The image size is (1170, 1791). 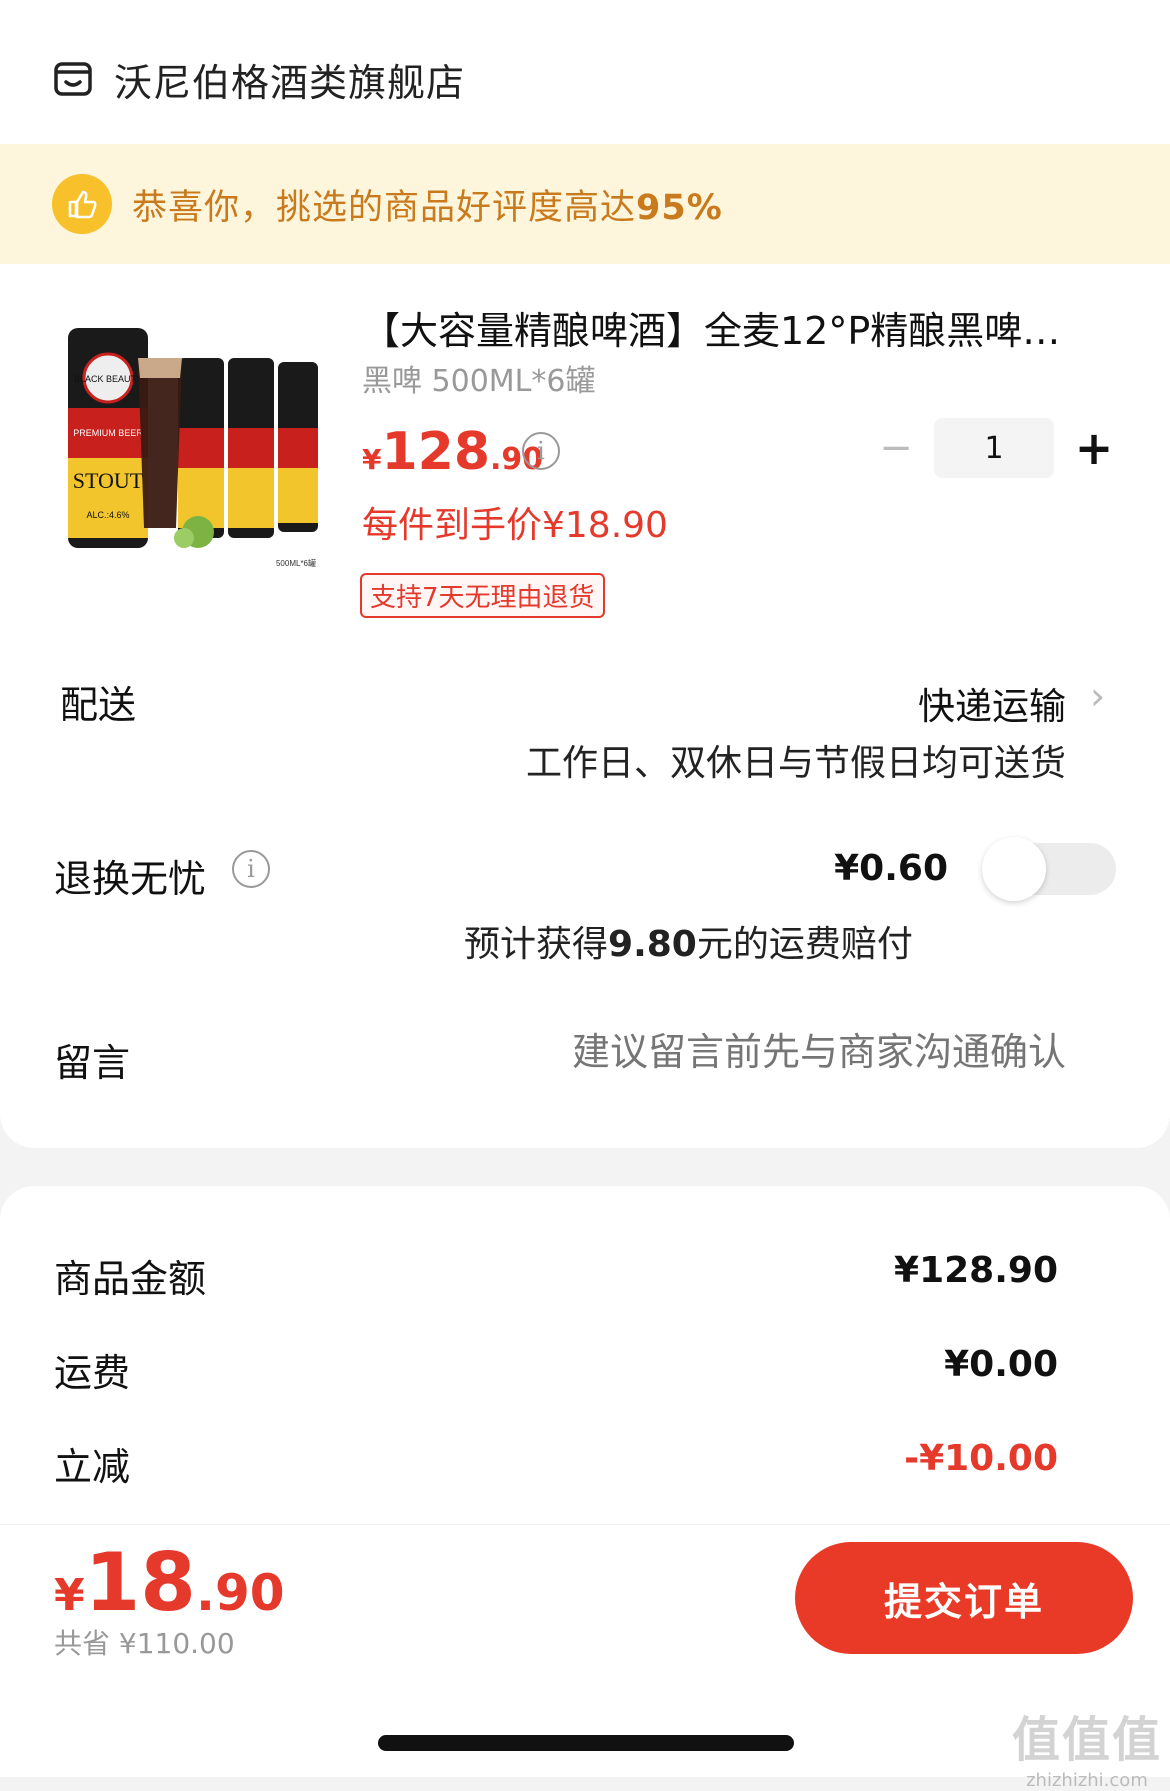 I want to click on banner-highlight: 95%, so click(x=679, y=207).